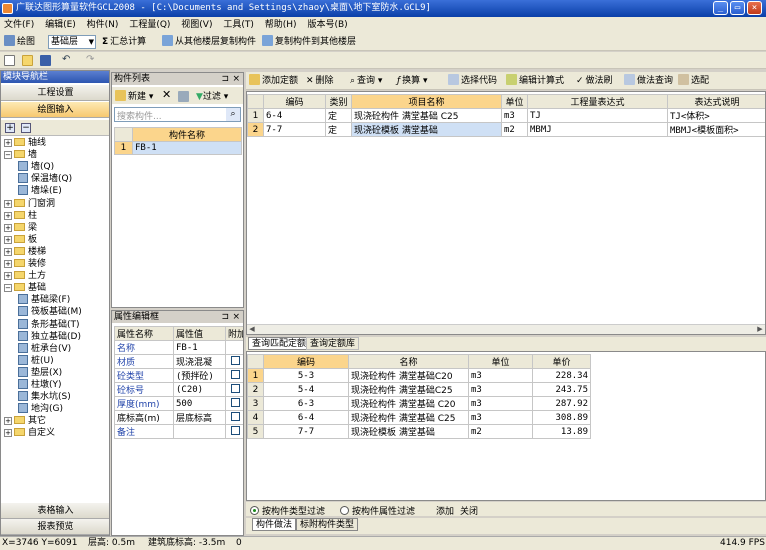  What do you see at coordinates (25, 264) in the screenshot?
I see `tree-folder: + 装修` at bounding box center [25, 264].